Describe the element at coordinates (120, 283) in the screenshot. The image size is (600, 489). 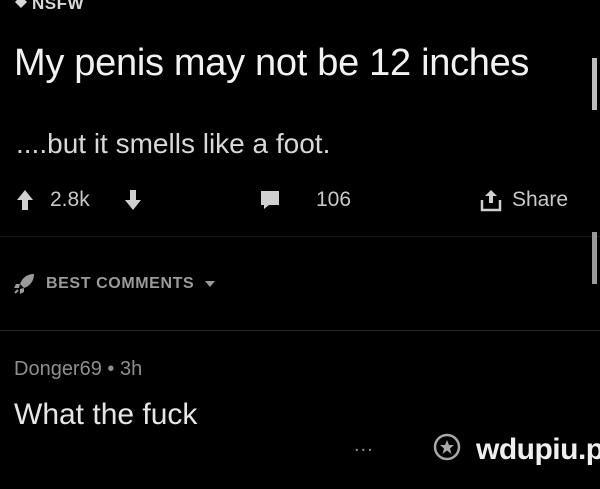
I see `comment-sort-label: BEST COMMENTS` at that location.